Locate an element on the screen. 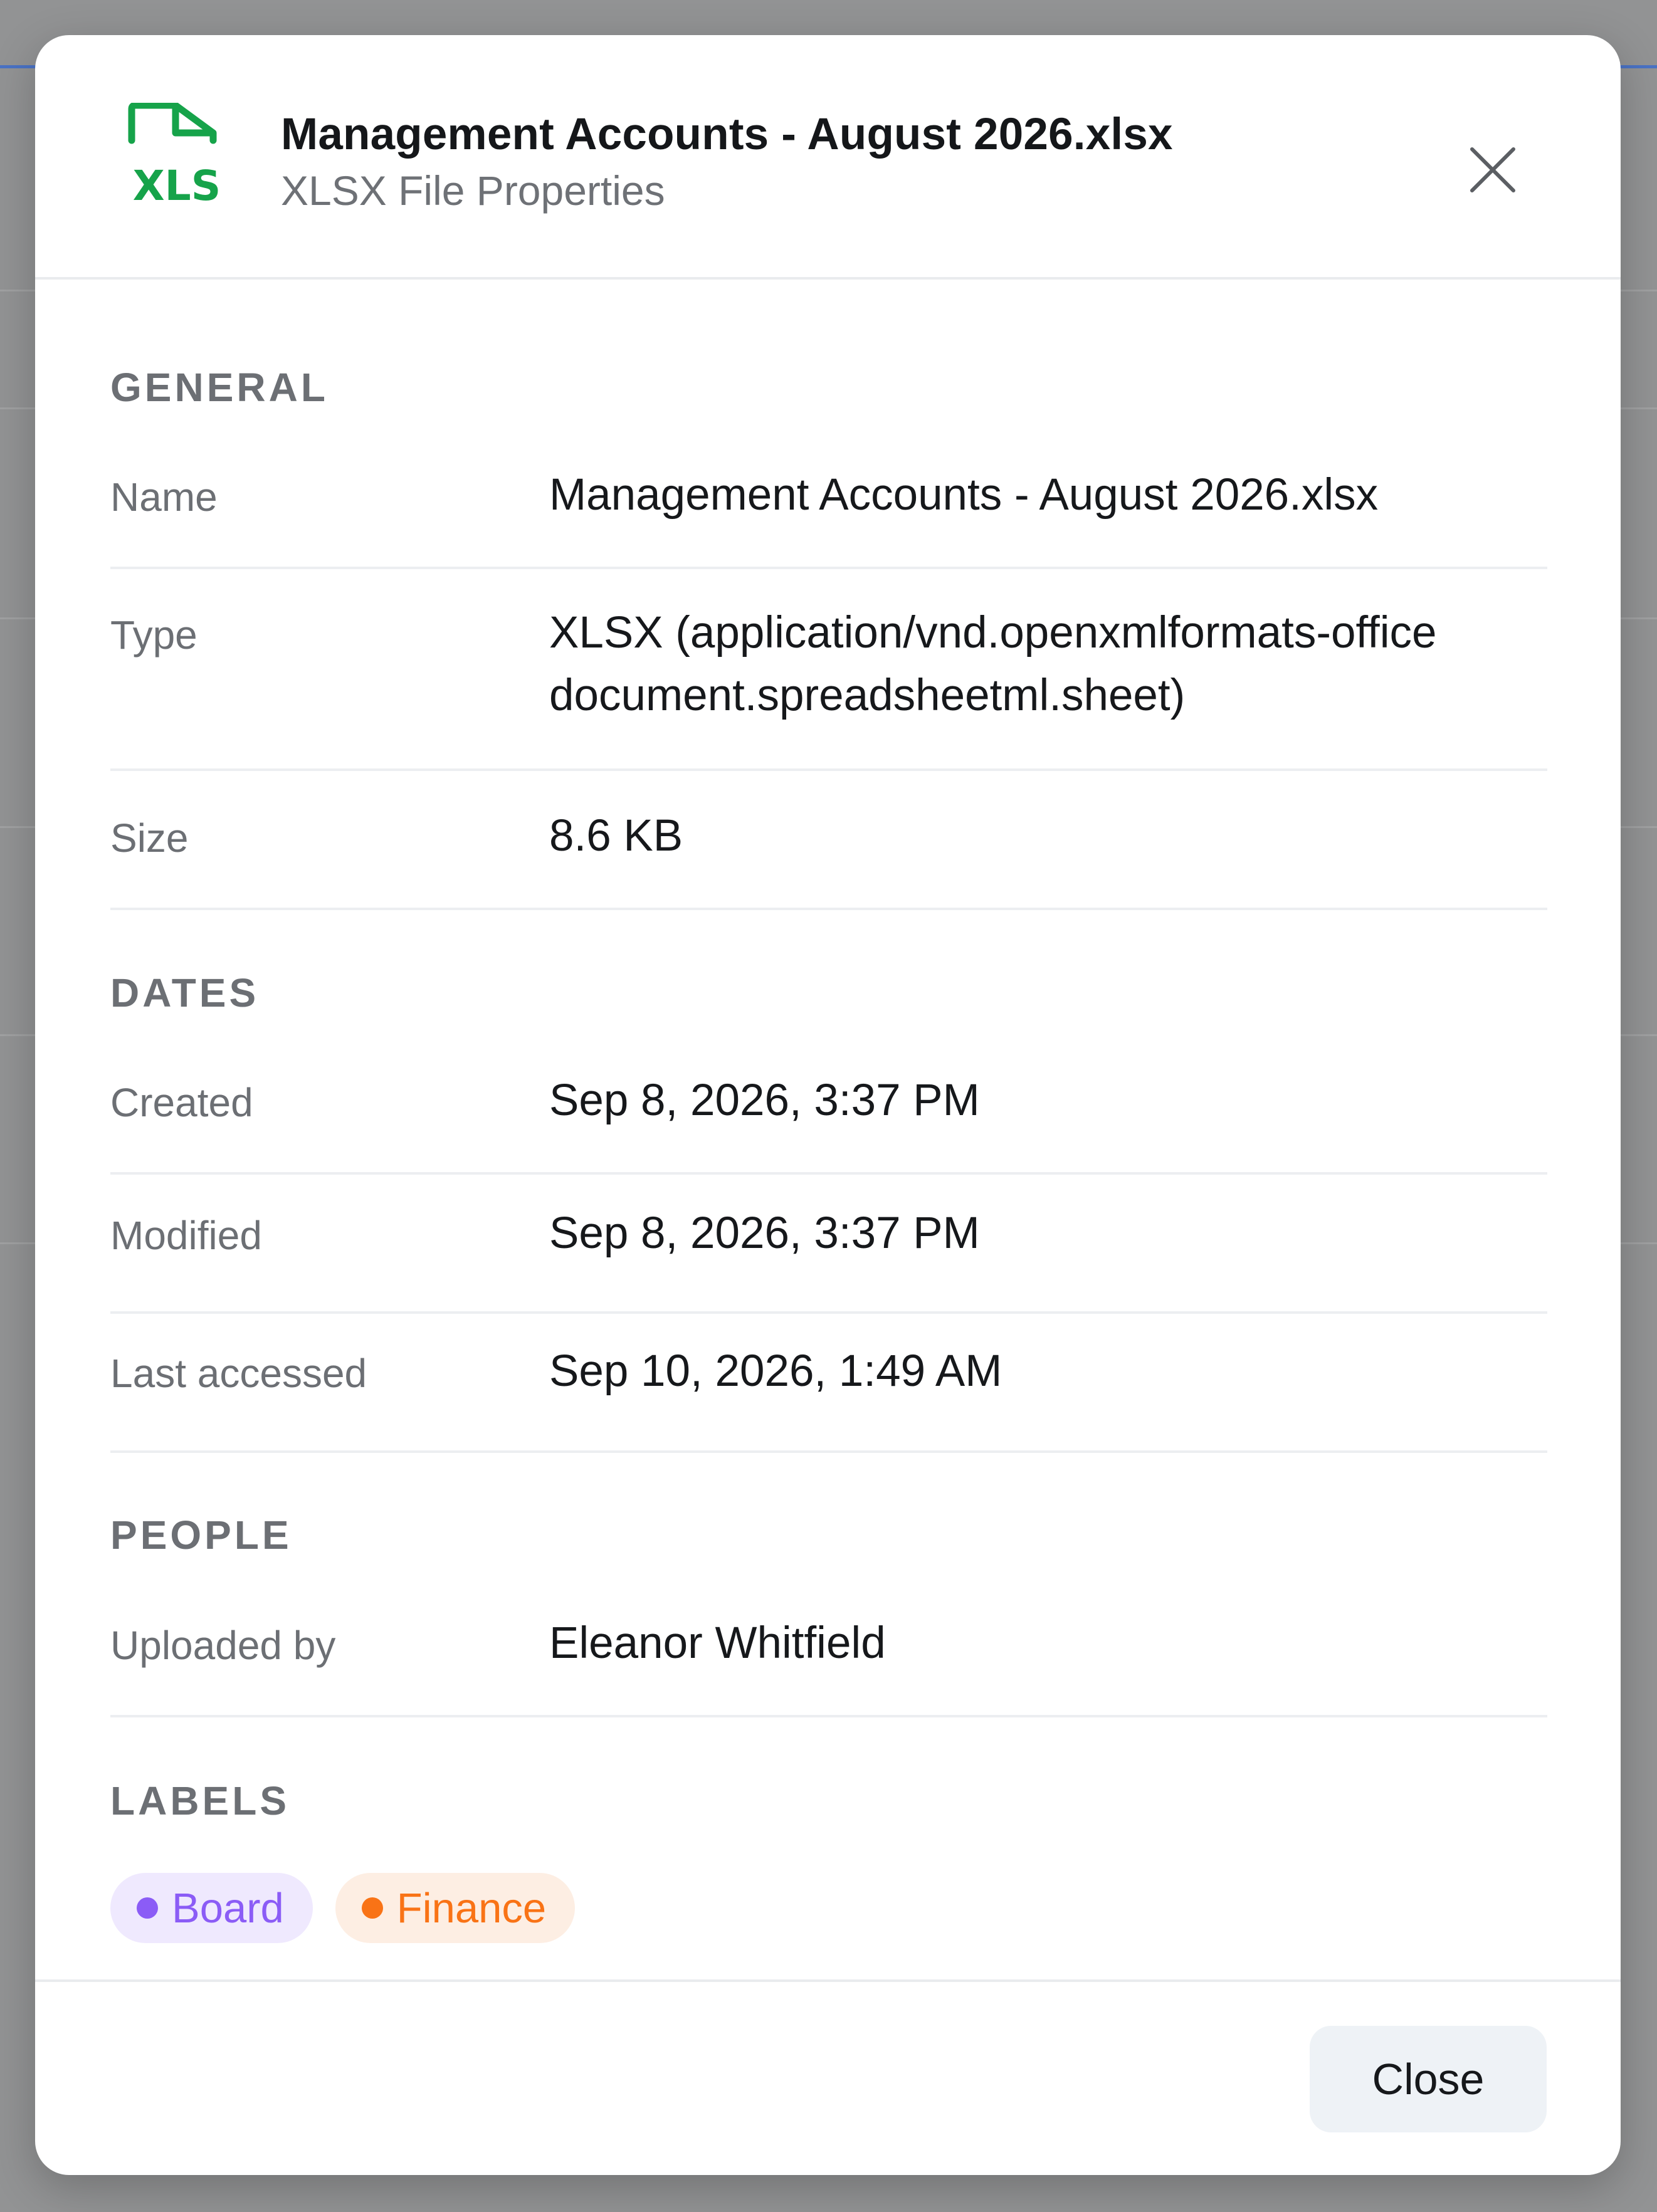 This screenshot has width=1657, height=2212. dialog-footer: Close is located at coordinates (828, 2077).